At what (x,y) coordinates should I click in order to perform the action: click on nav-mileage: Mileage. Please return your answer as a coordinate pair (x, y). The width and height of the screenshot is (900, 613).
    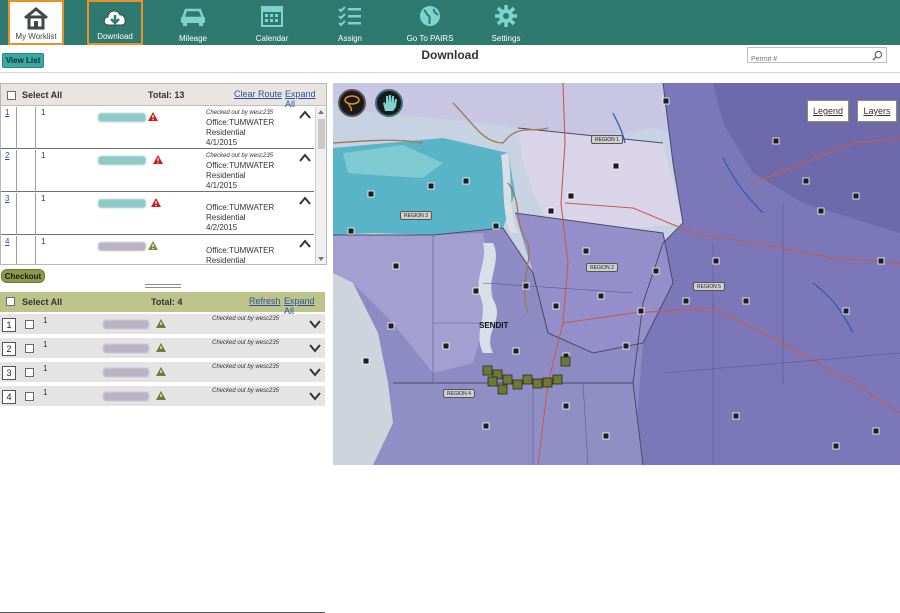
    Looking at the image, I should click on (193, 22).